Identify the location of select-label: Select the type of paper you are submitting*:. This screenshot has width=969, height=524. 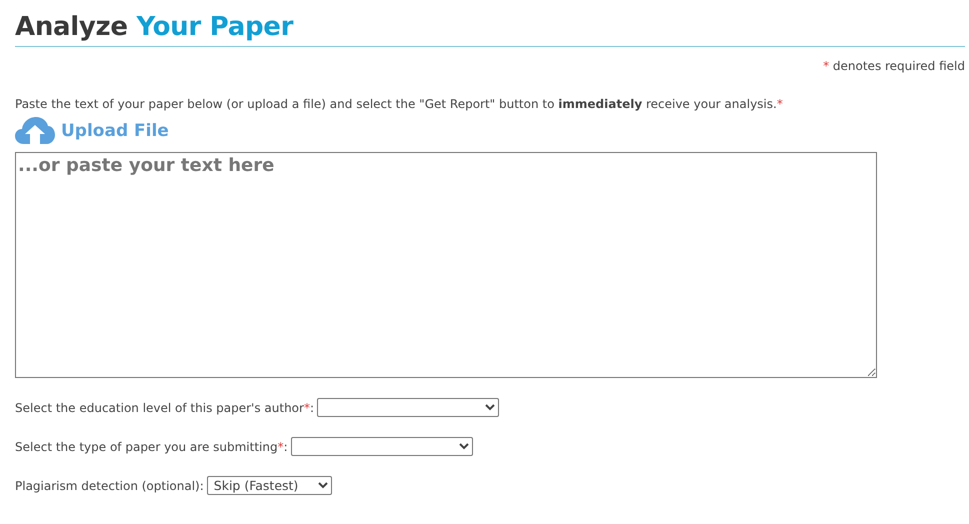
(151, 447).